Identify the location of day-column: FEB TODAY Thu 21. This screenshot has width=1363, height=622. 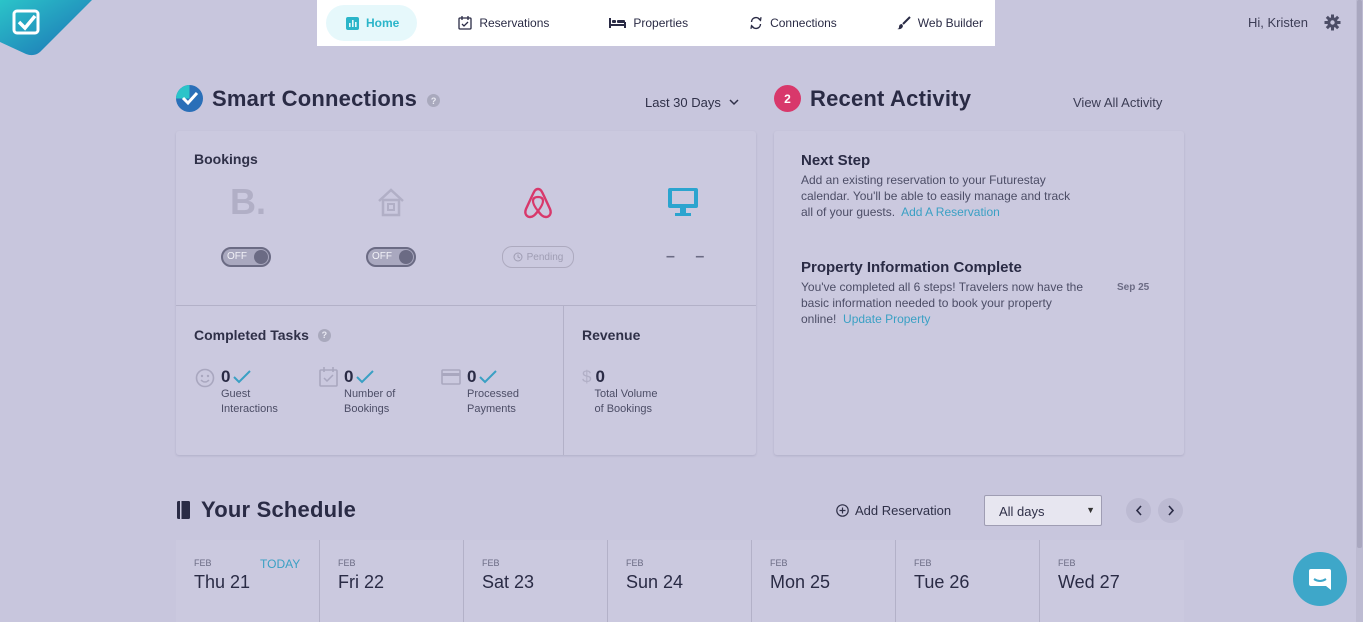
(248, 581).